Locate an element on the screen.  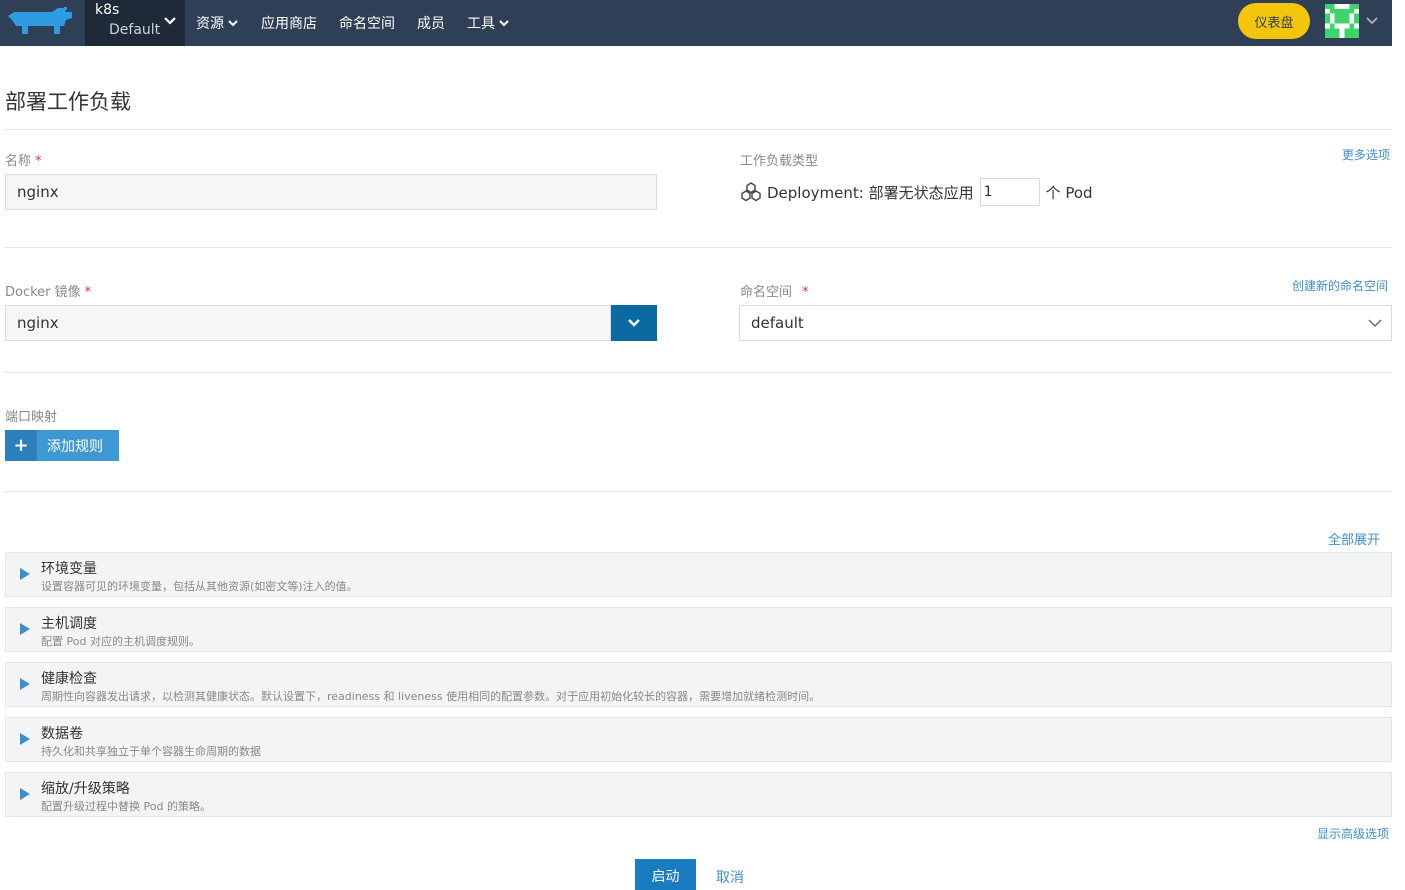
image-dropdown-button is located at coordinates (634, 323).